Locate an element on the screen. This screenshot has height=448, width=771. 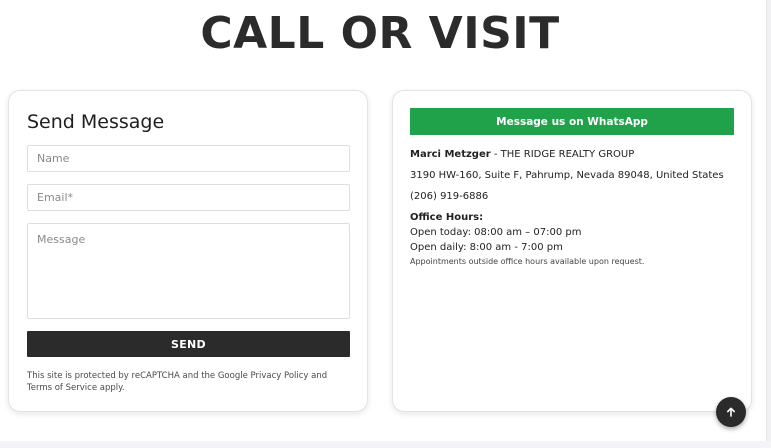
agent-line: Marci Metzger - THE RIDGE REALTY GROUP is located at coordinates (575, 154).